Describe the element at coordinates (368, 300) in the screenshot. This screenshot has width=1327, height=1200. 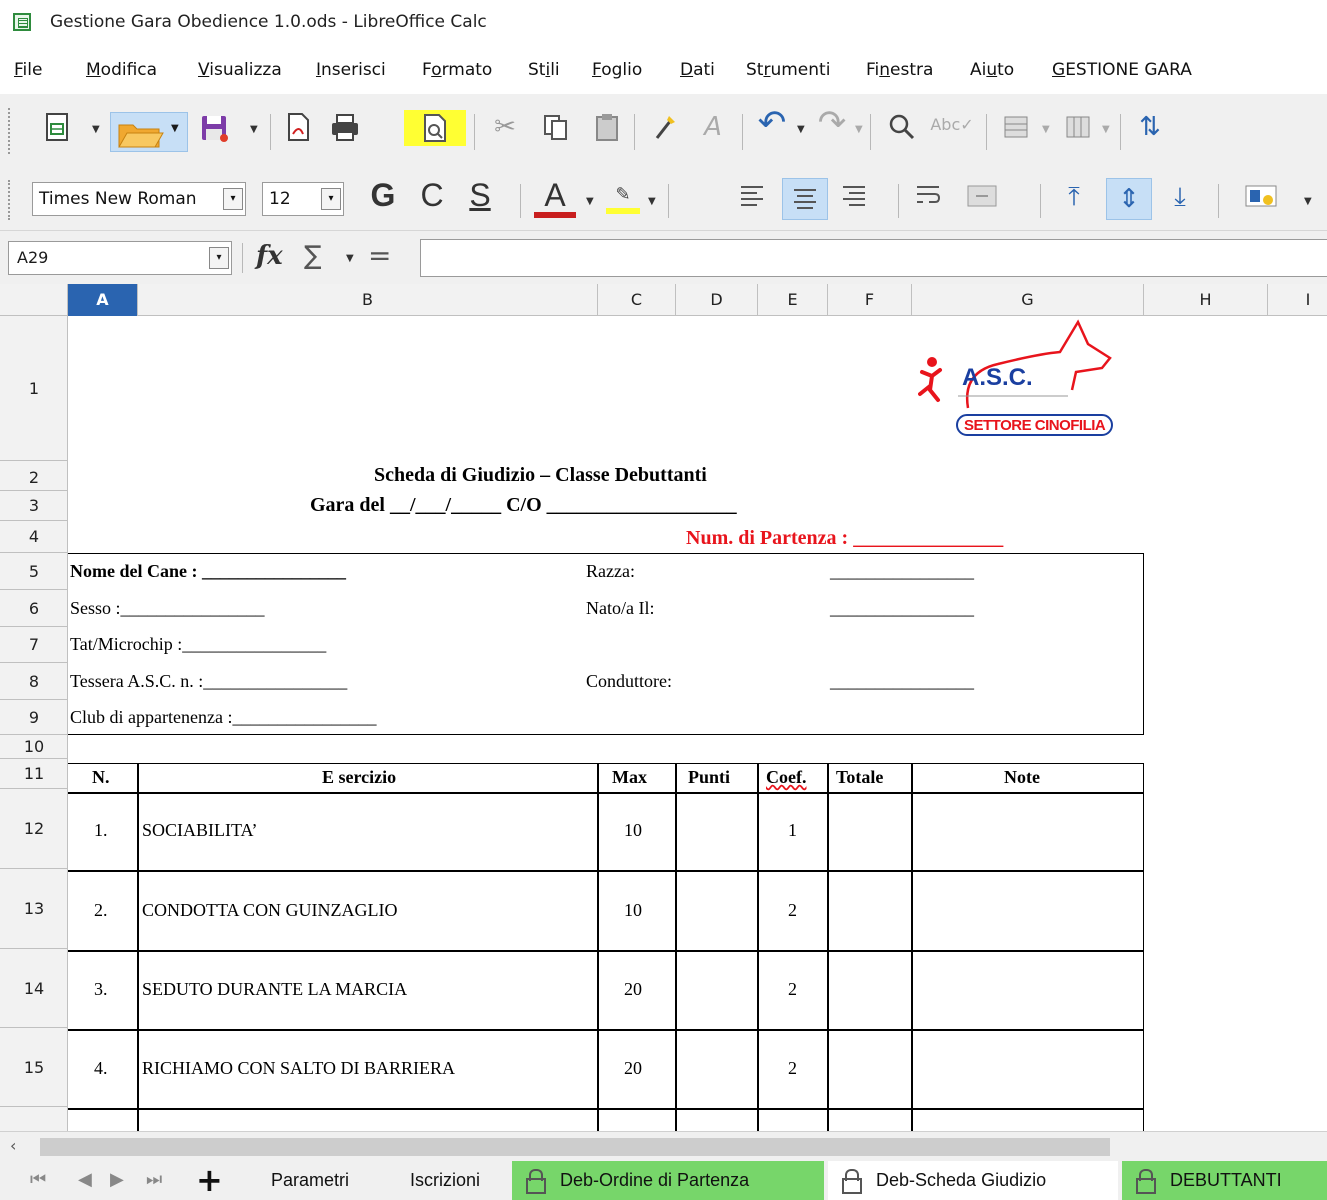
I see `column-header-b: B` at that location.